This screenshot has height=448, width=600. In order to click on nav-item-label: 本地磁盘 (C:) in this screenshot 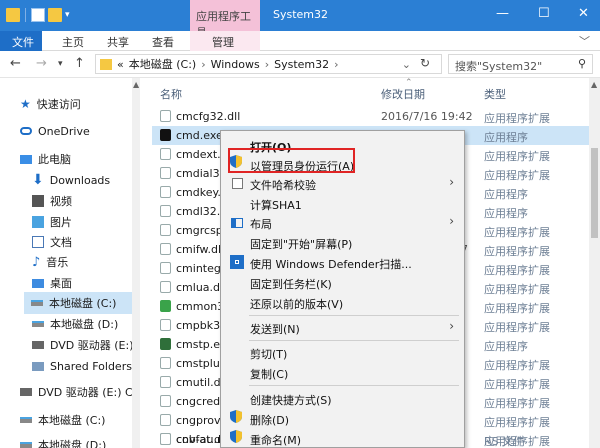, I will do `click(72, 420)`.